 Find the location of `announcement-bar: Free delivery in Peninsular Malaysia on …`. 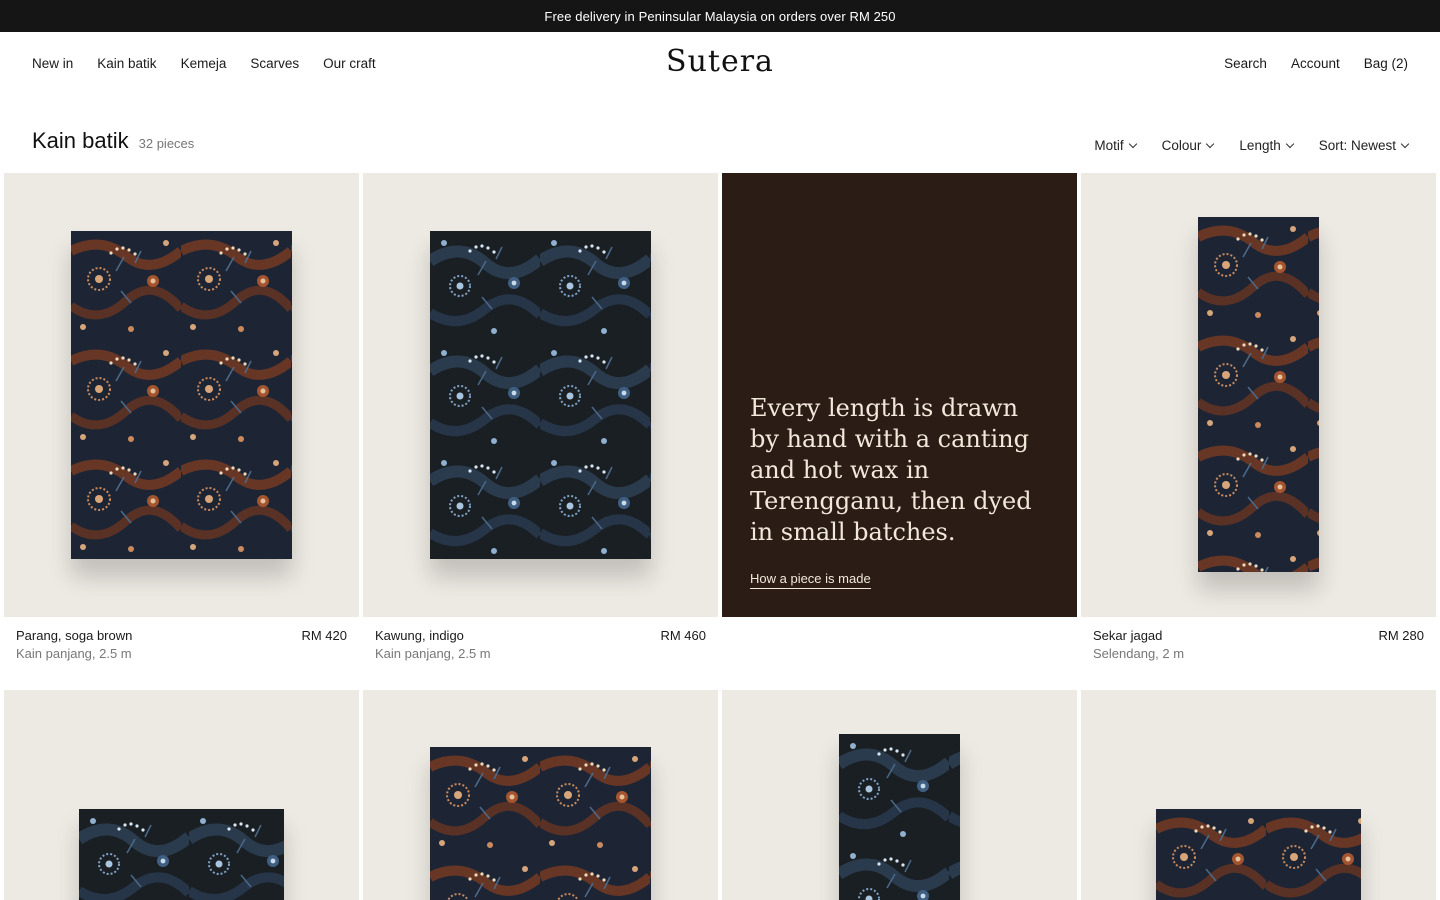

announcement-bar: Free delivery in Peninsular Malaysia on … is located at coordinates (720, 16).